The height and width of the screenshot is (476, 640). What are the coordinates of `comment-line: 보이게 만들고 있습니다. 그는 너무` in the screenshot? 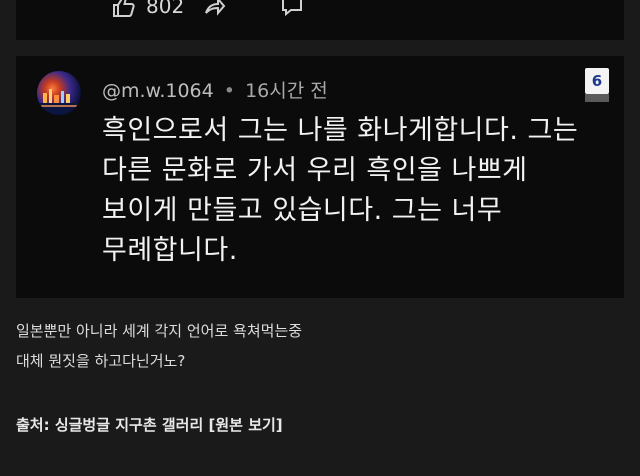 It's located at (302, 210).